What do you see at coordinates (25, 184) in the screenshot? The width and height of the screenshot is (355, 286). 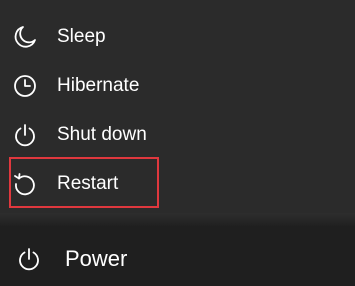 I see `restart-icon` at bounding box center [25, 184].